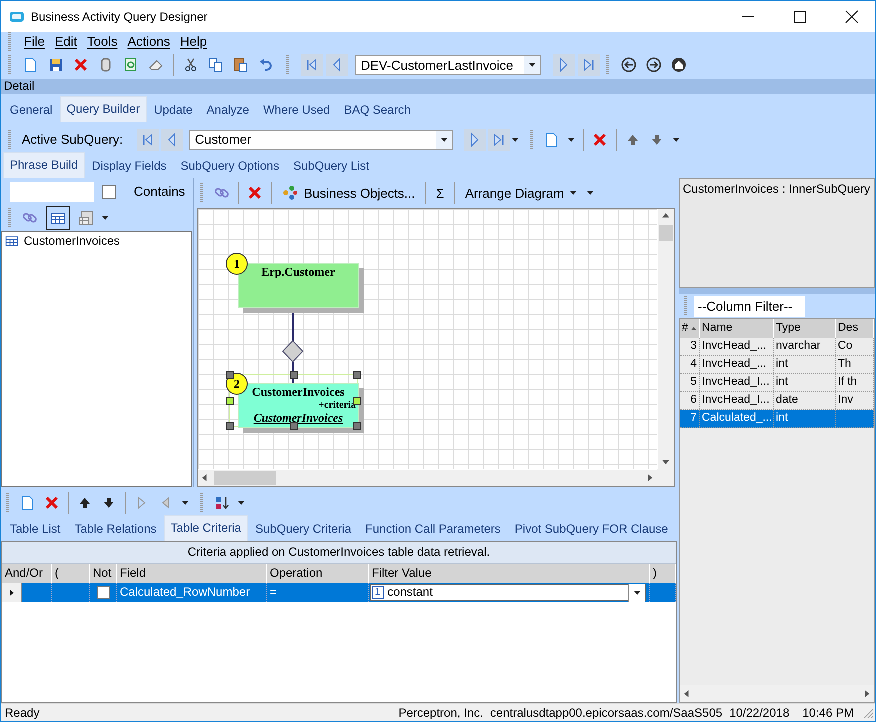 This screenshot has height=722, width=876. I want to click on tab: Pivot SubQuery FOR Clause, so click(592, 531).